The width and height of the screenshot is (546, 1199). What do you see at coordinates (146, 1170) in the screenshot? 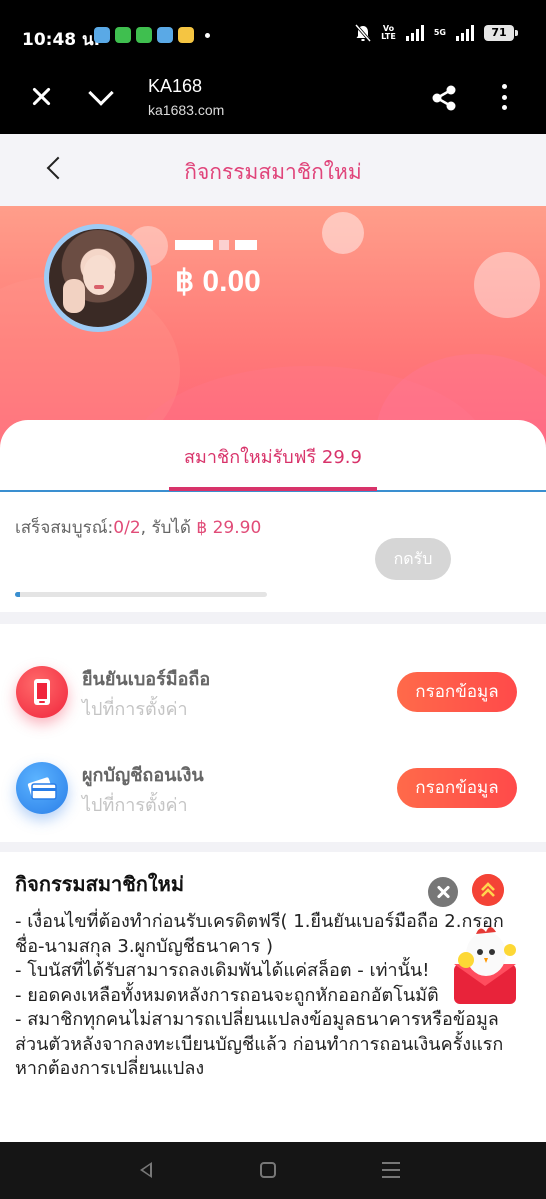
I see `nav-back-icon` at bounding box center [146, 1170].